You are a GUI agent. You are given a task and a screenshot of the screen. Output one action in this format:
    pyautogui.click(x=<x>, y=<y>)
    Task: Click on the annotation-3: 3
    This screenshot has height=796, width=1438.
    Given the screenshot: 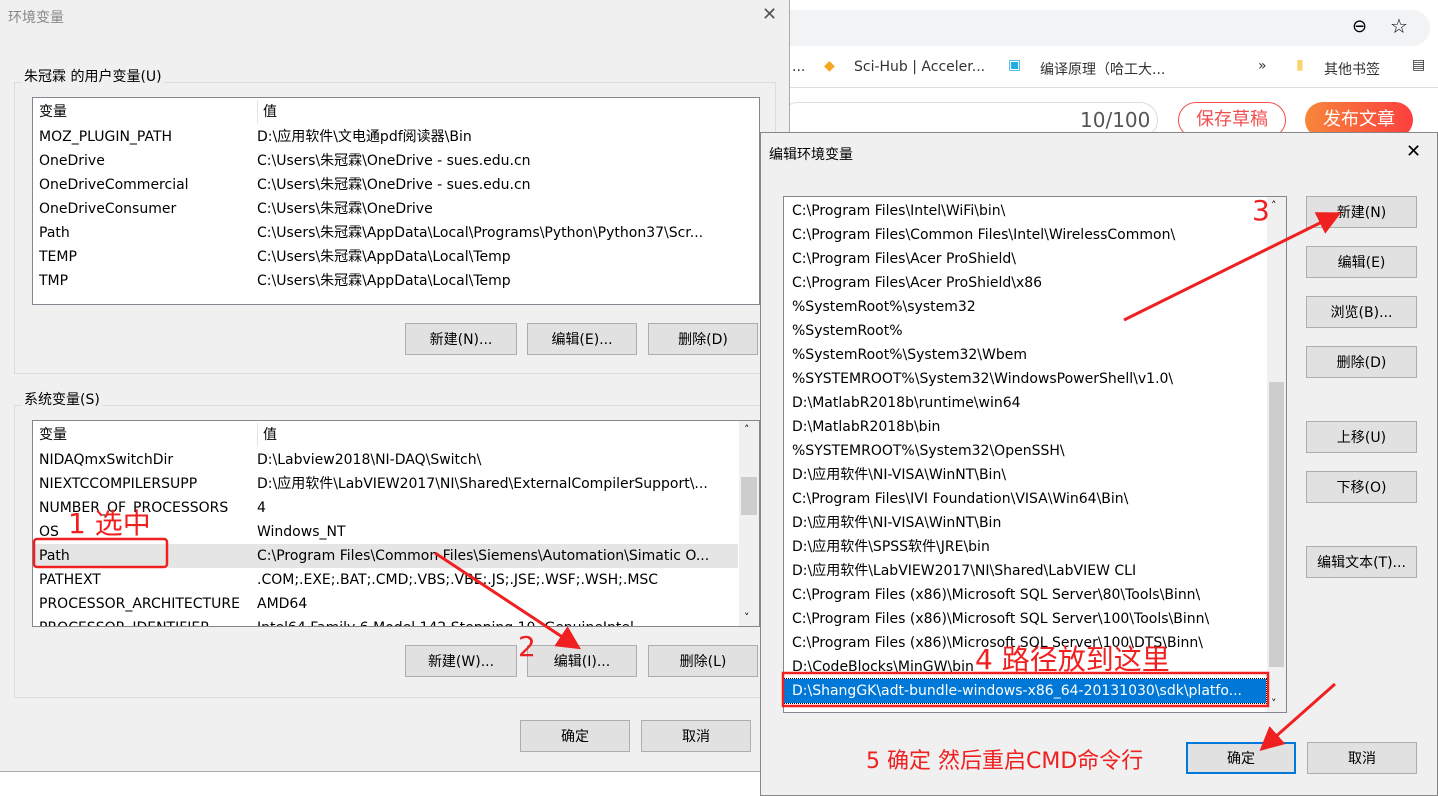 What is the action you would take?
    pyautogui.click(x=1261, y=210)
    